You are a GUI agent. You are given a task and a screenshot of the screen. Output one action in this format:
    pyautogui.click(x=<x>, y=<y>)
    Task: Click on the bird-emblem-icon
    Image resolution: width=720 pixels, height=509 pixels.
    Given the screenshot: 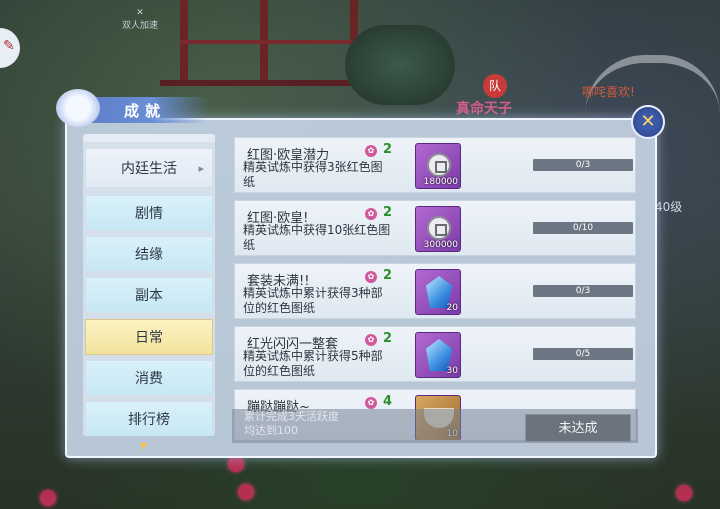 What is the action you would take?
    pyautogui.click(x=78, y=108)
    